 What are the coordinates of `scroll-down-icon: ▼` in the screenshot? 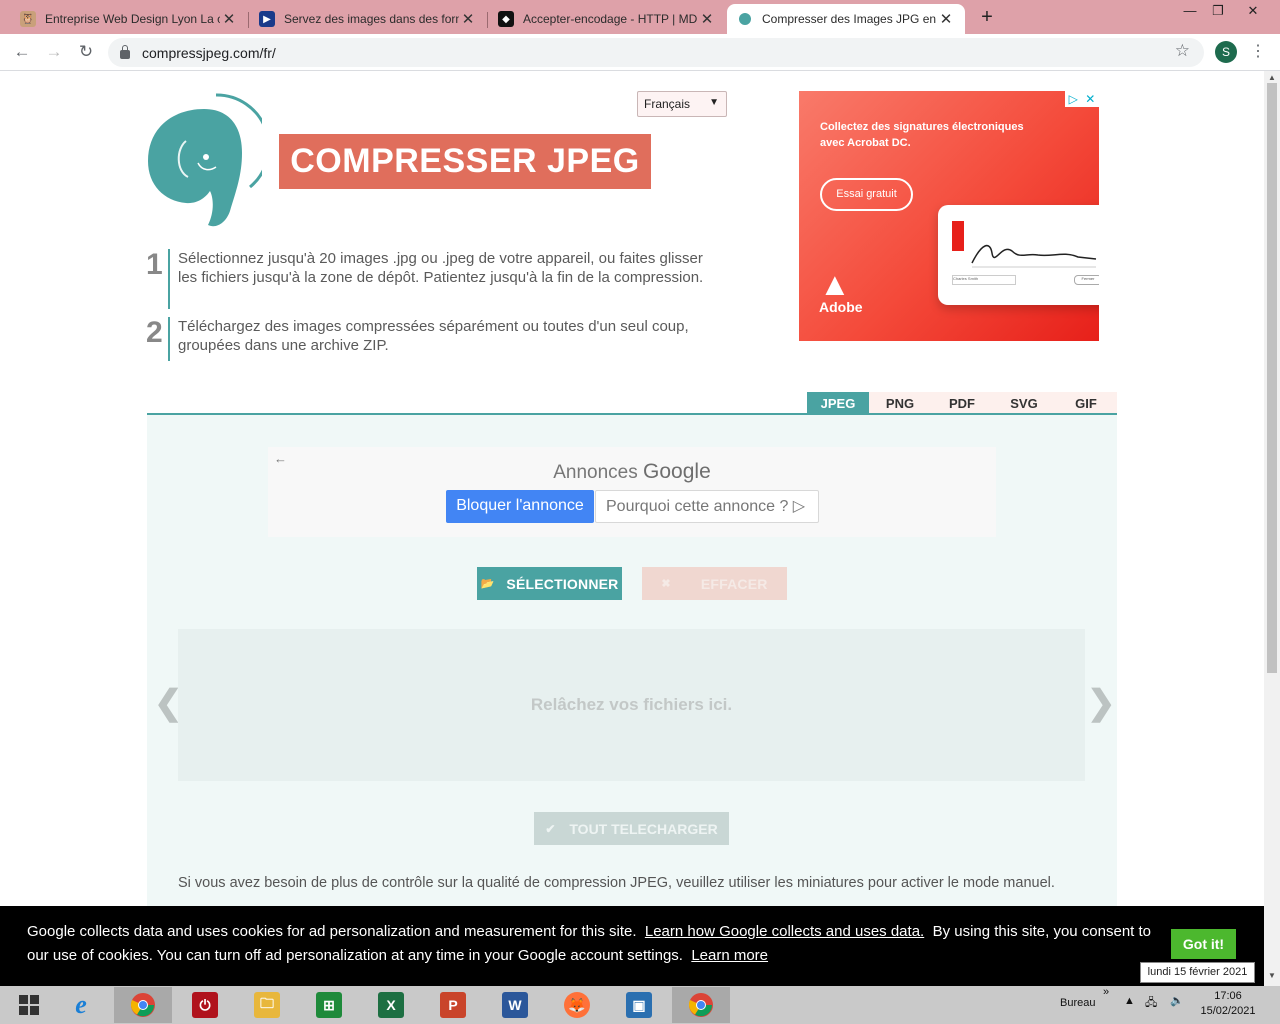 It's located at (1272, 975).